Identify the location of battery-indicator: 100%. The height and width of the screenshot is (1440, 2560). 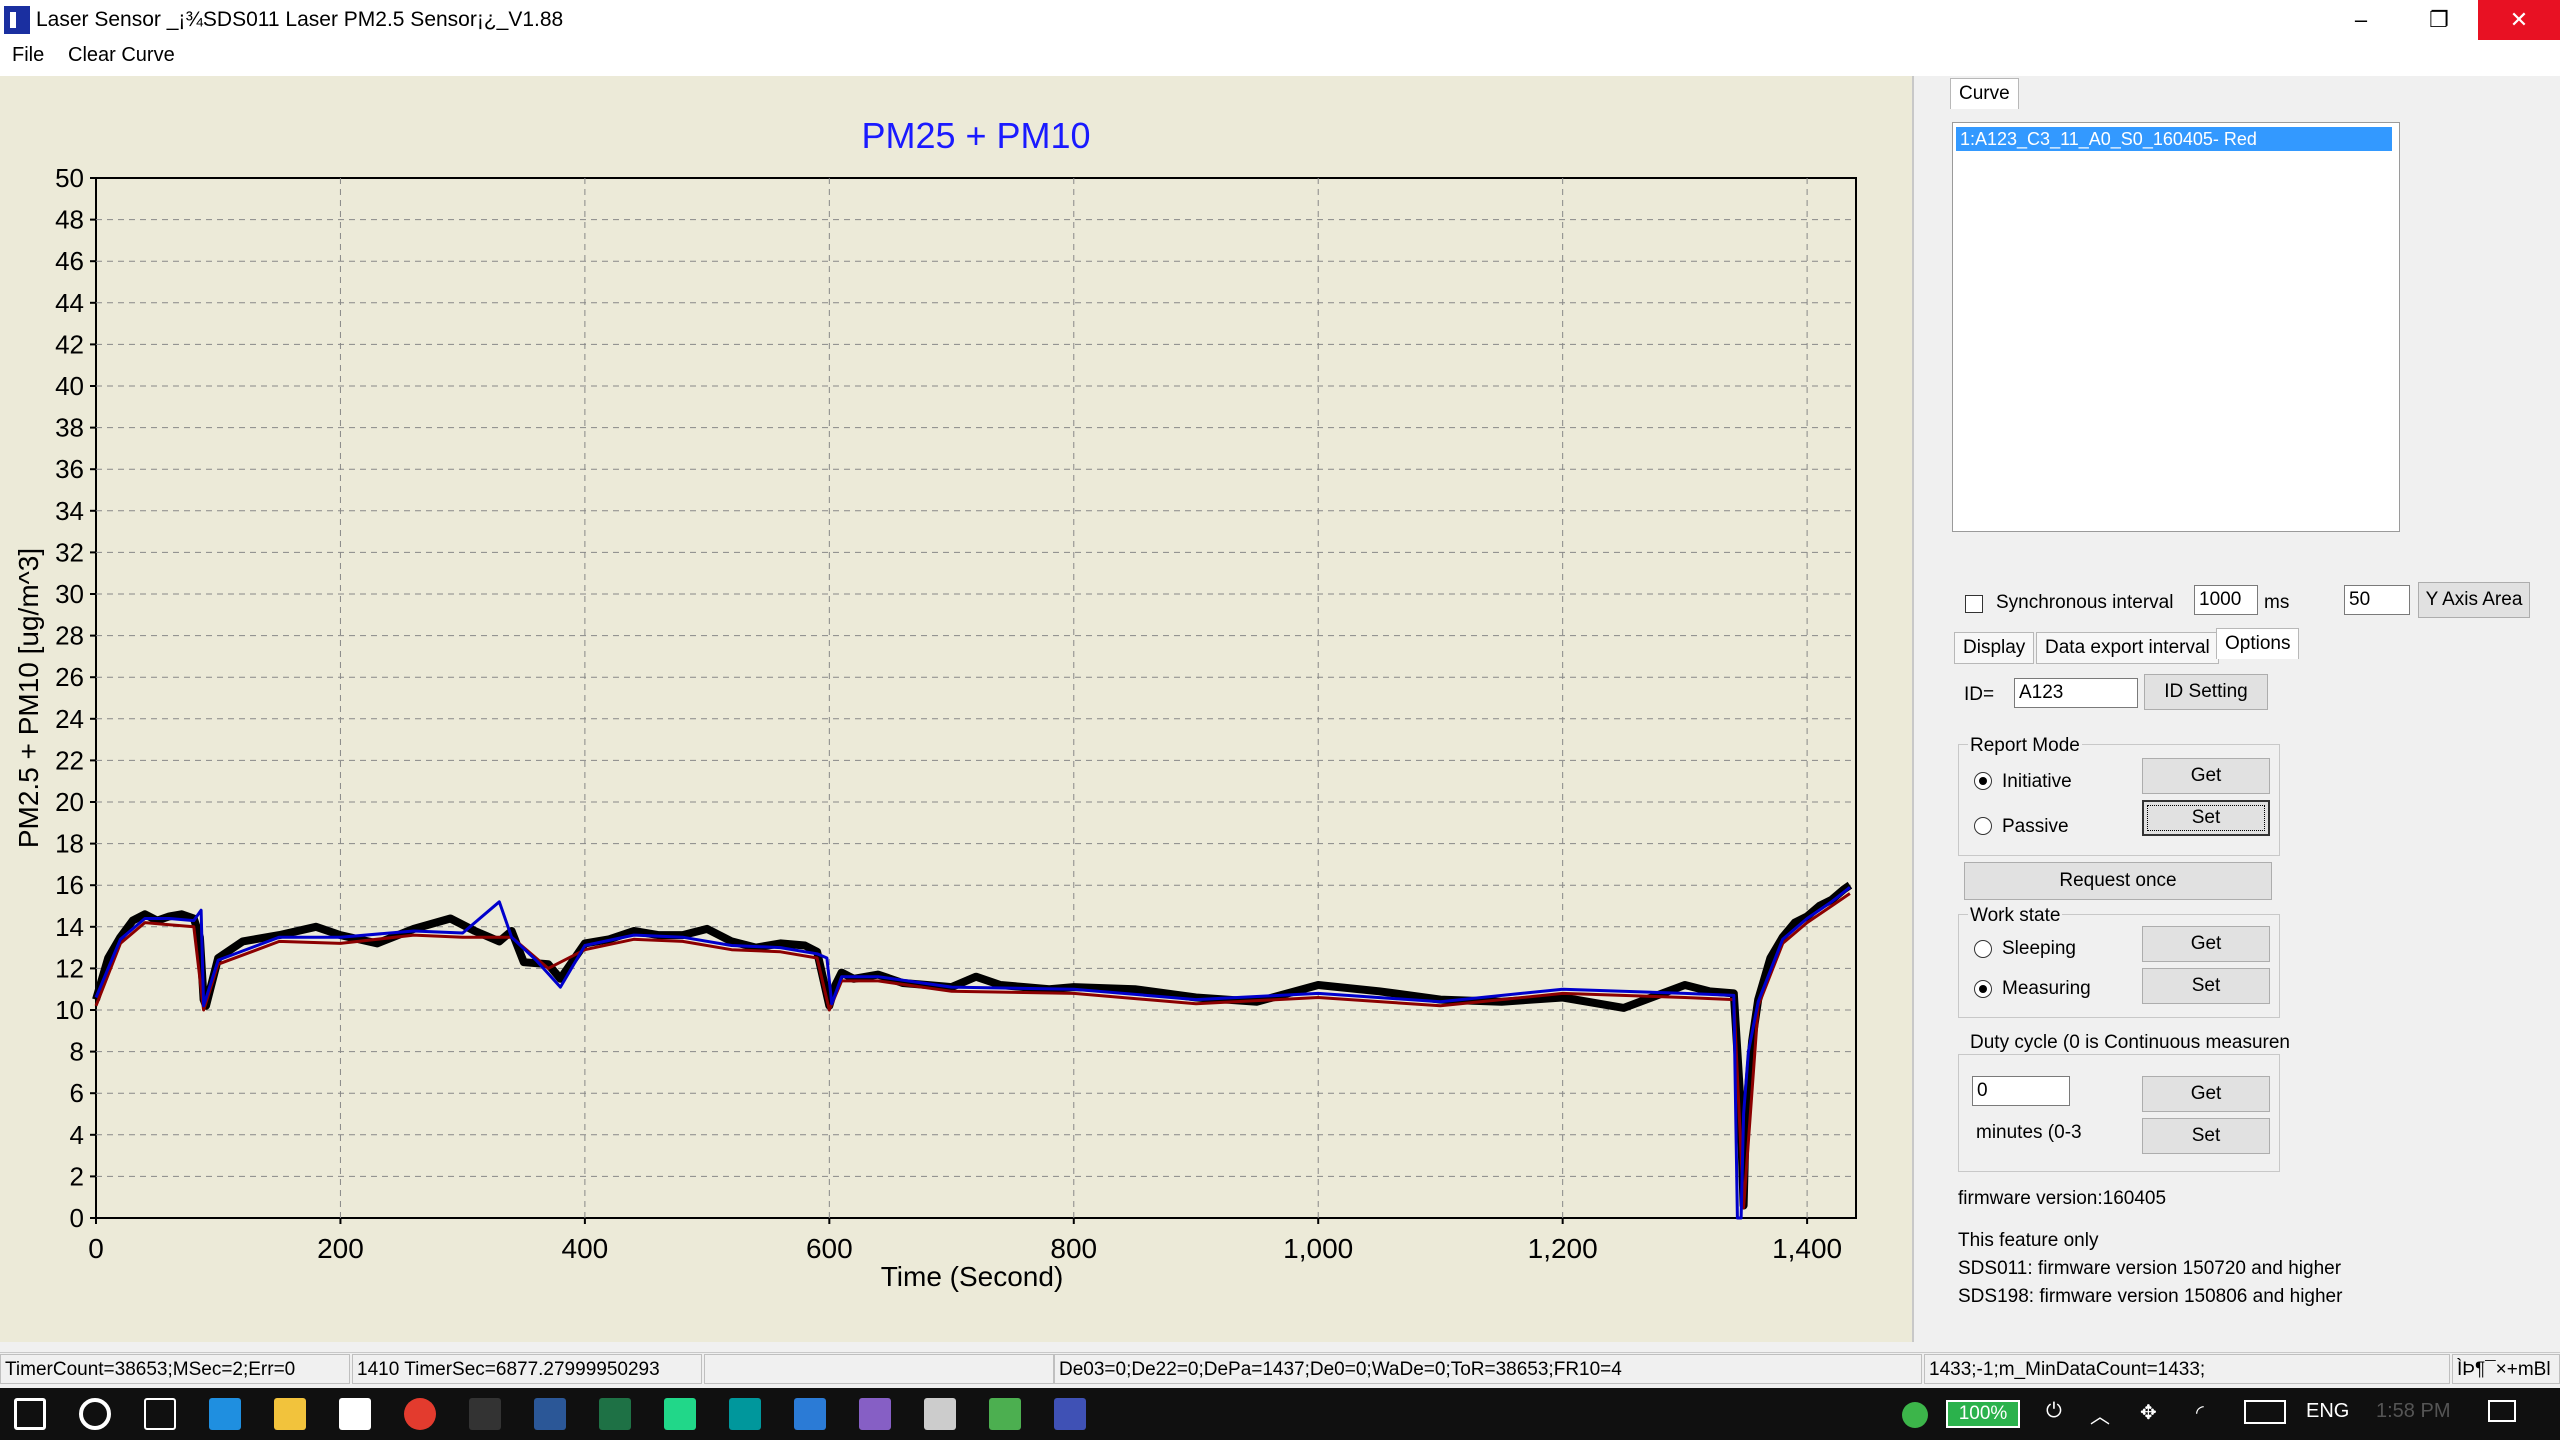
(1983, 1414).